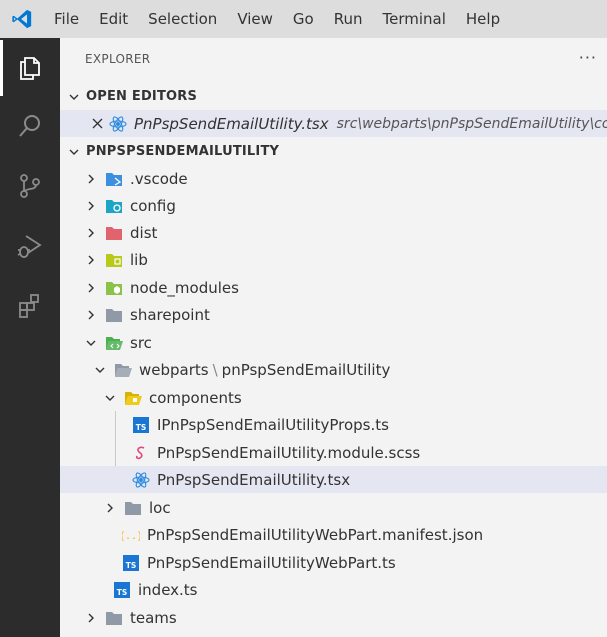 The image size is (607, 637). What do you see at coordinates (306, 369) in the screenshot?
I see `folder-label: pnPspSendEmailUtility` at bounding box center [306, 369].